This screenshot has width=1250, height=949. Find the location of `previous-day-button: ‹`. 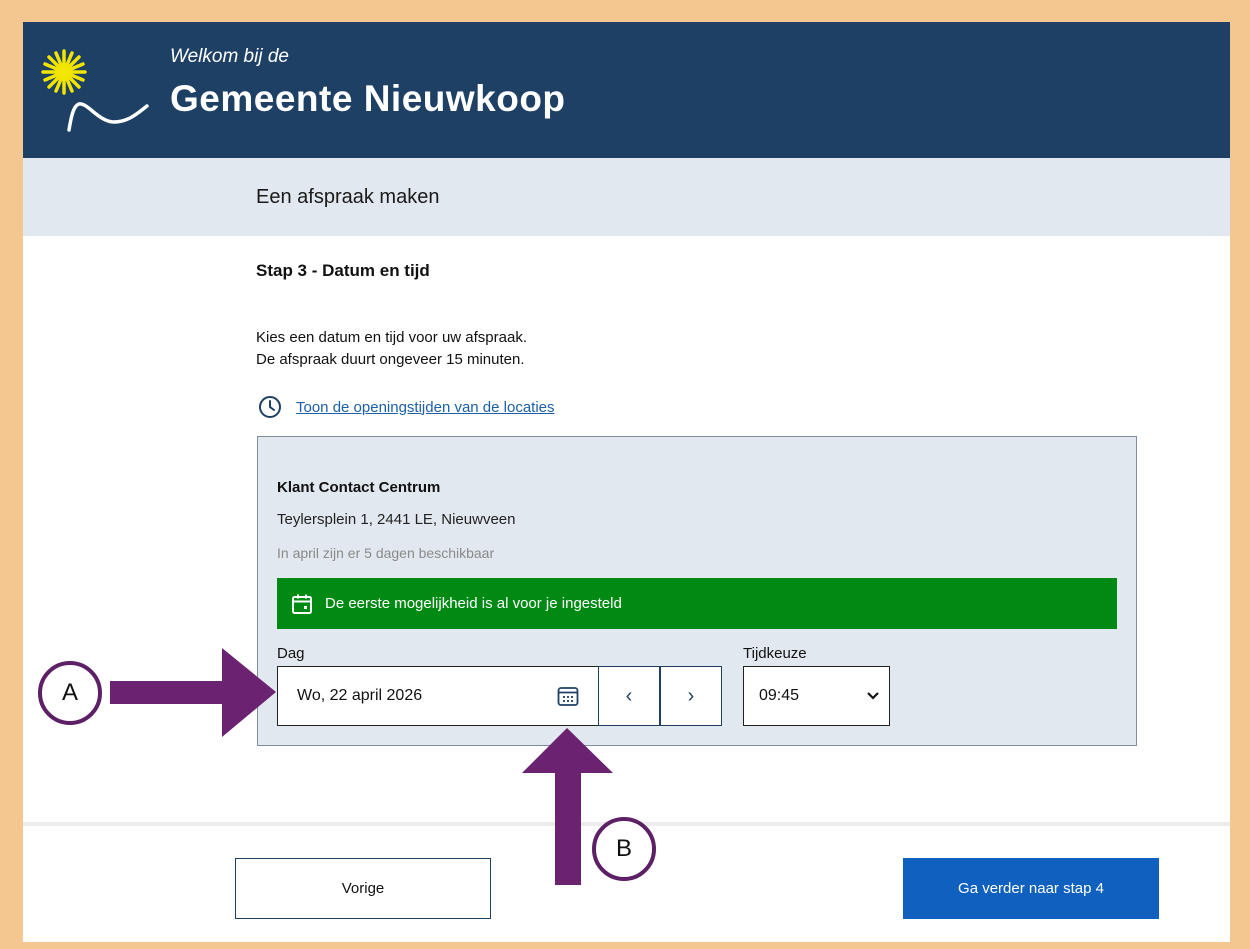

previous-day-button: ‹ is located at coordinates (629, 696).